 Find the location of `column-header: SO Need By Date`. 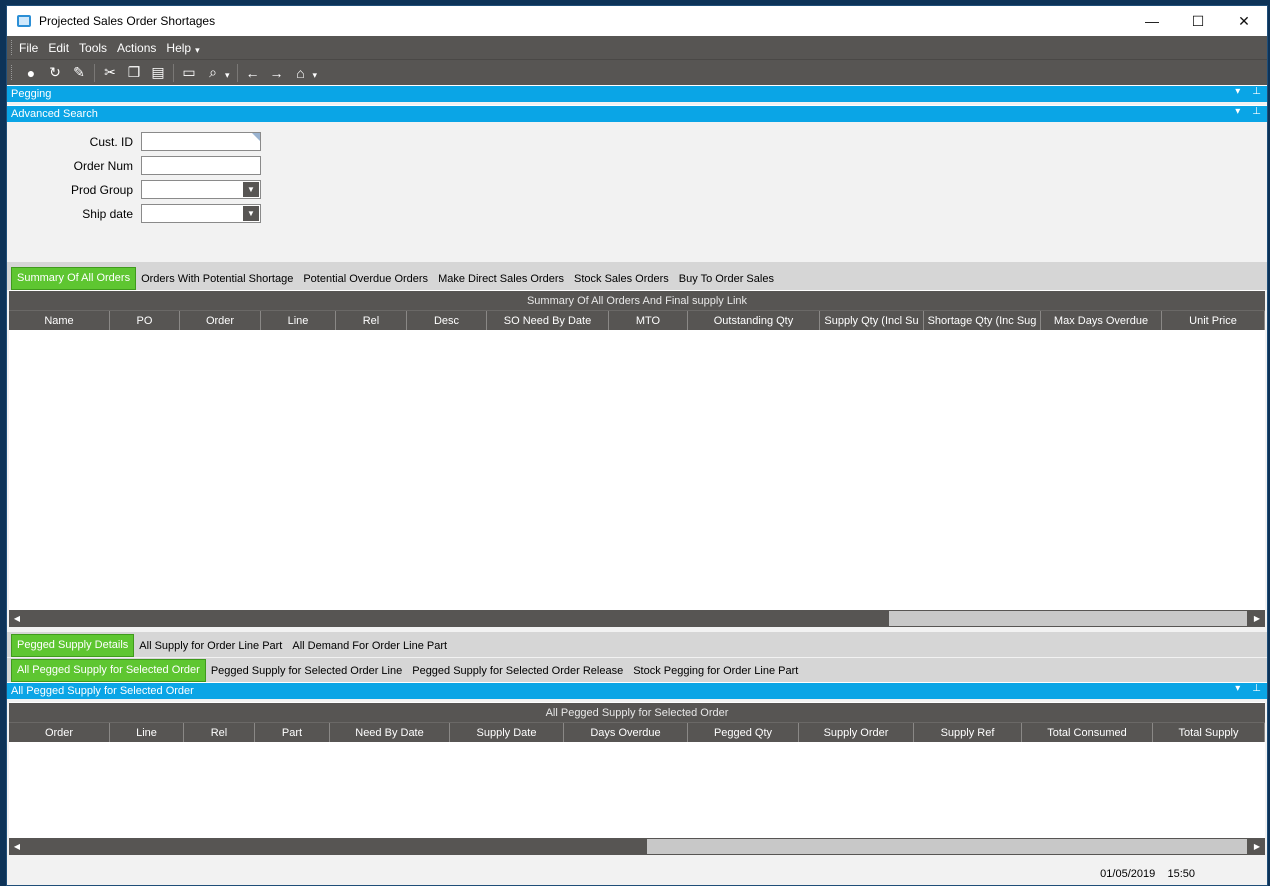

column-header: SO Need By Date is located at coordinates (548, 320).